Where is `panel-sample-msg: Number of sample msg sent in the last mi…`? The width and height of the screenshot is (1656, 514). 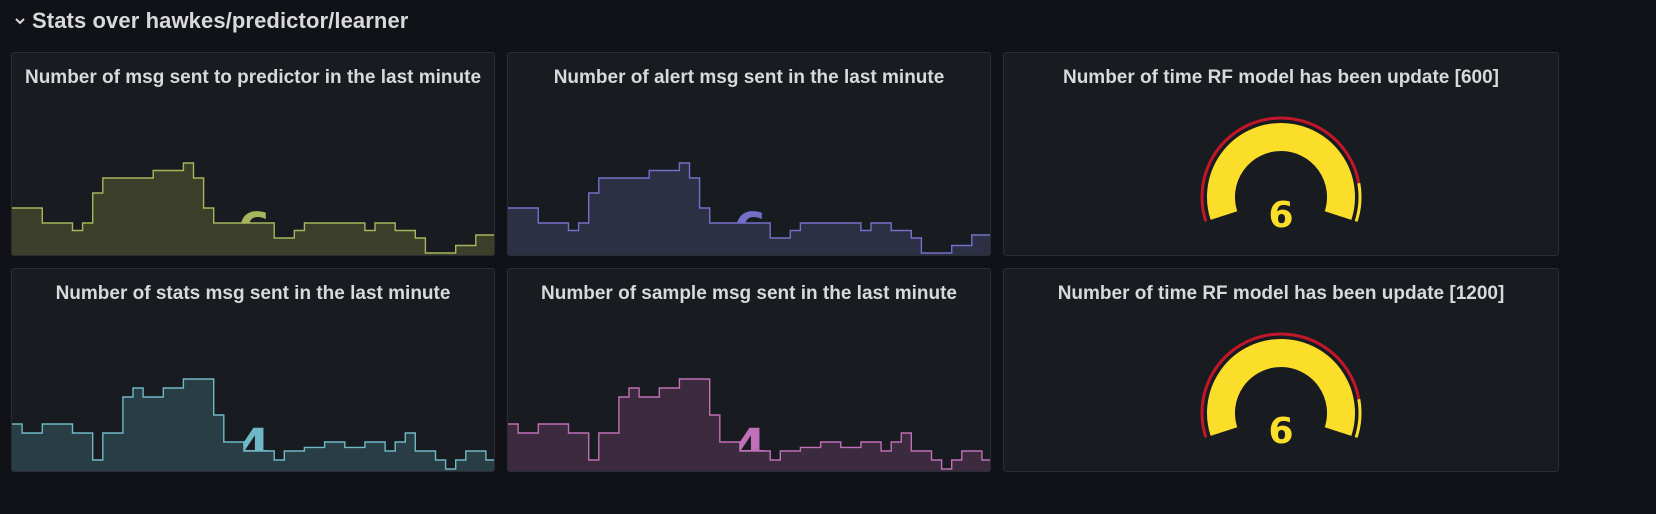 panel-sample-msg: Number of sample msg sent in the last mi… is located at coordinates (749, 370).